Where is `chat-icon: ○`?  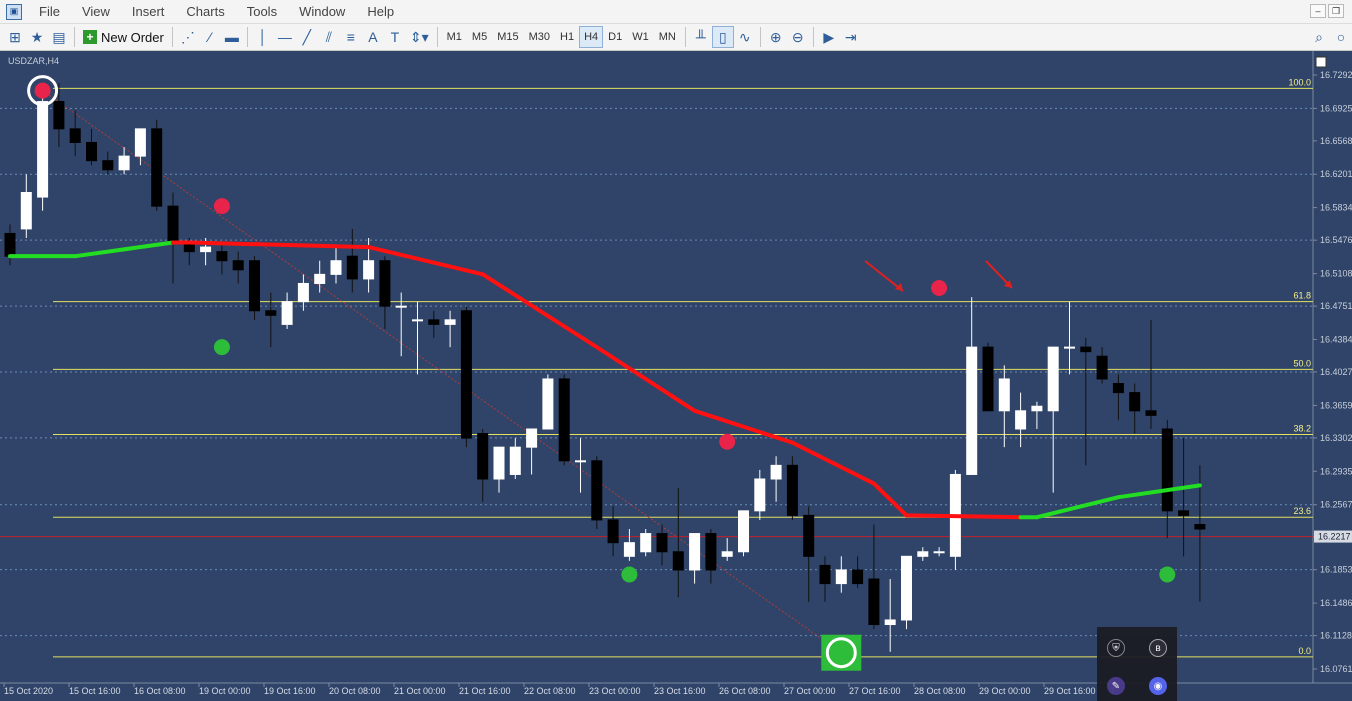
chat-icon: ○ is located at coordinates (1341, 37).